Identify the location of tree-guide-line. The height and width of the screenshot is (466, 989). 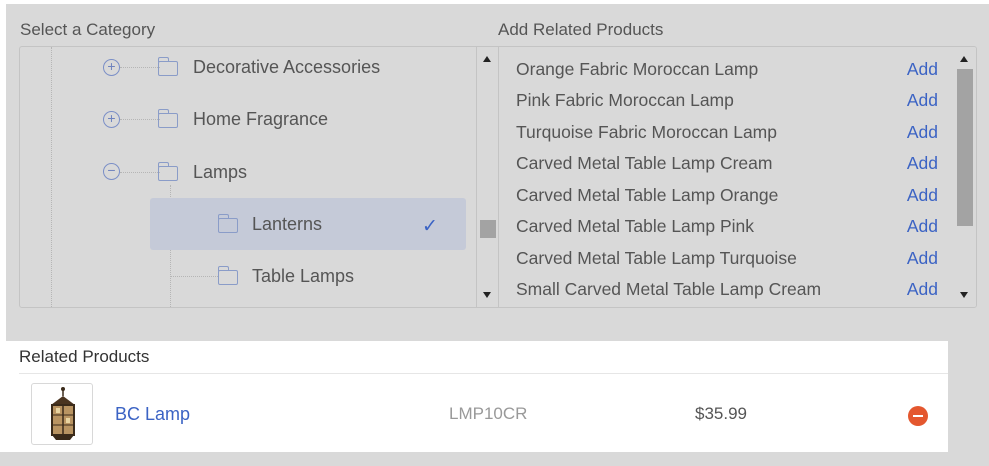
(51, 177).